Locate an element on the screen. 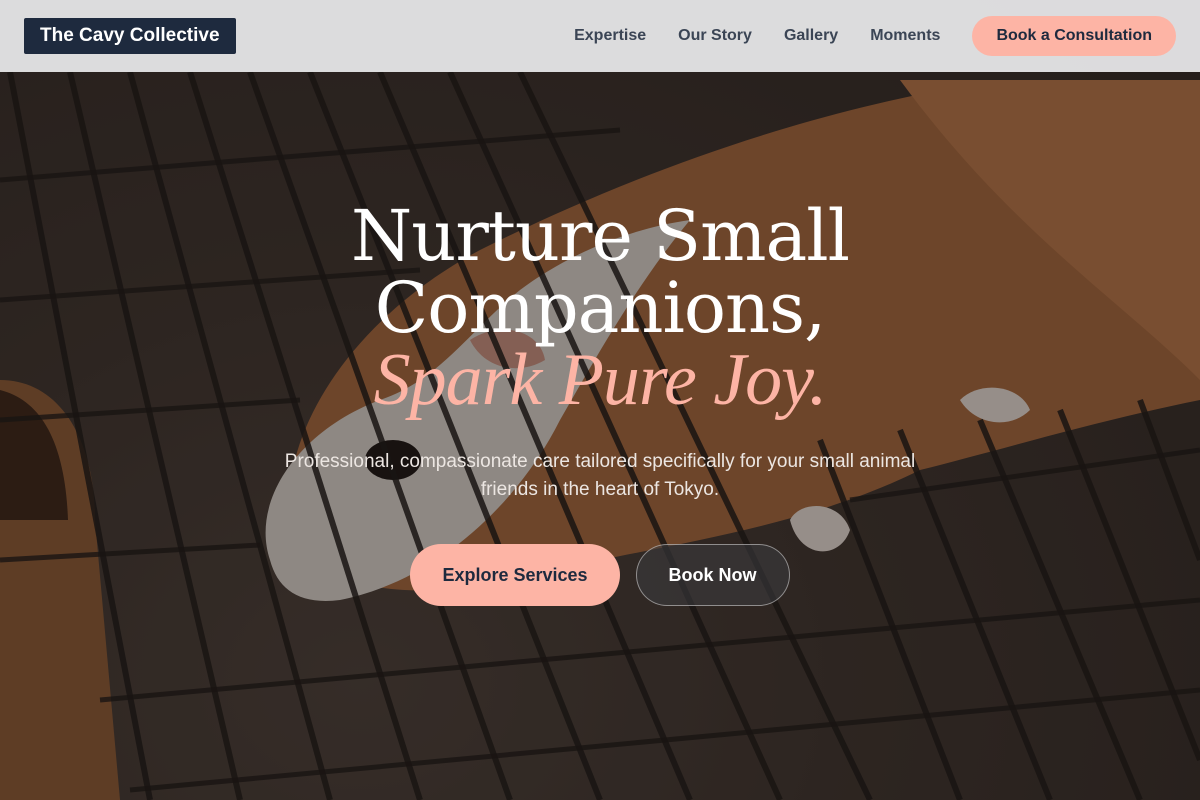  headline-accent: Spark Pure Joy. is located at coordinates (600, 380).